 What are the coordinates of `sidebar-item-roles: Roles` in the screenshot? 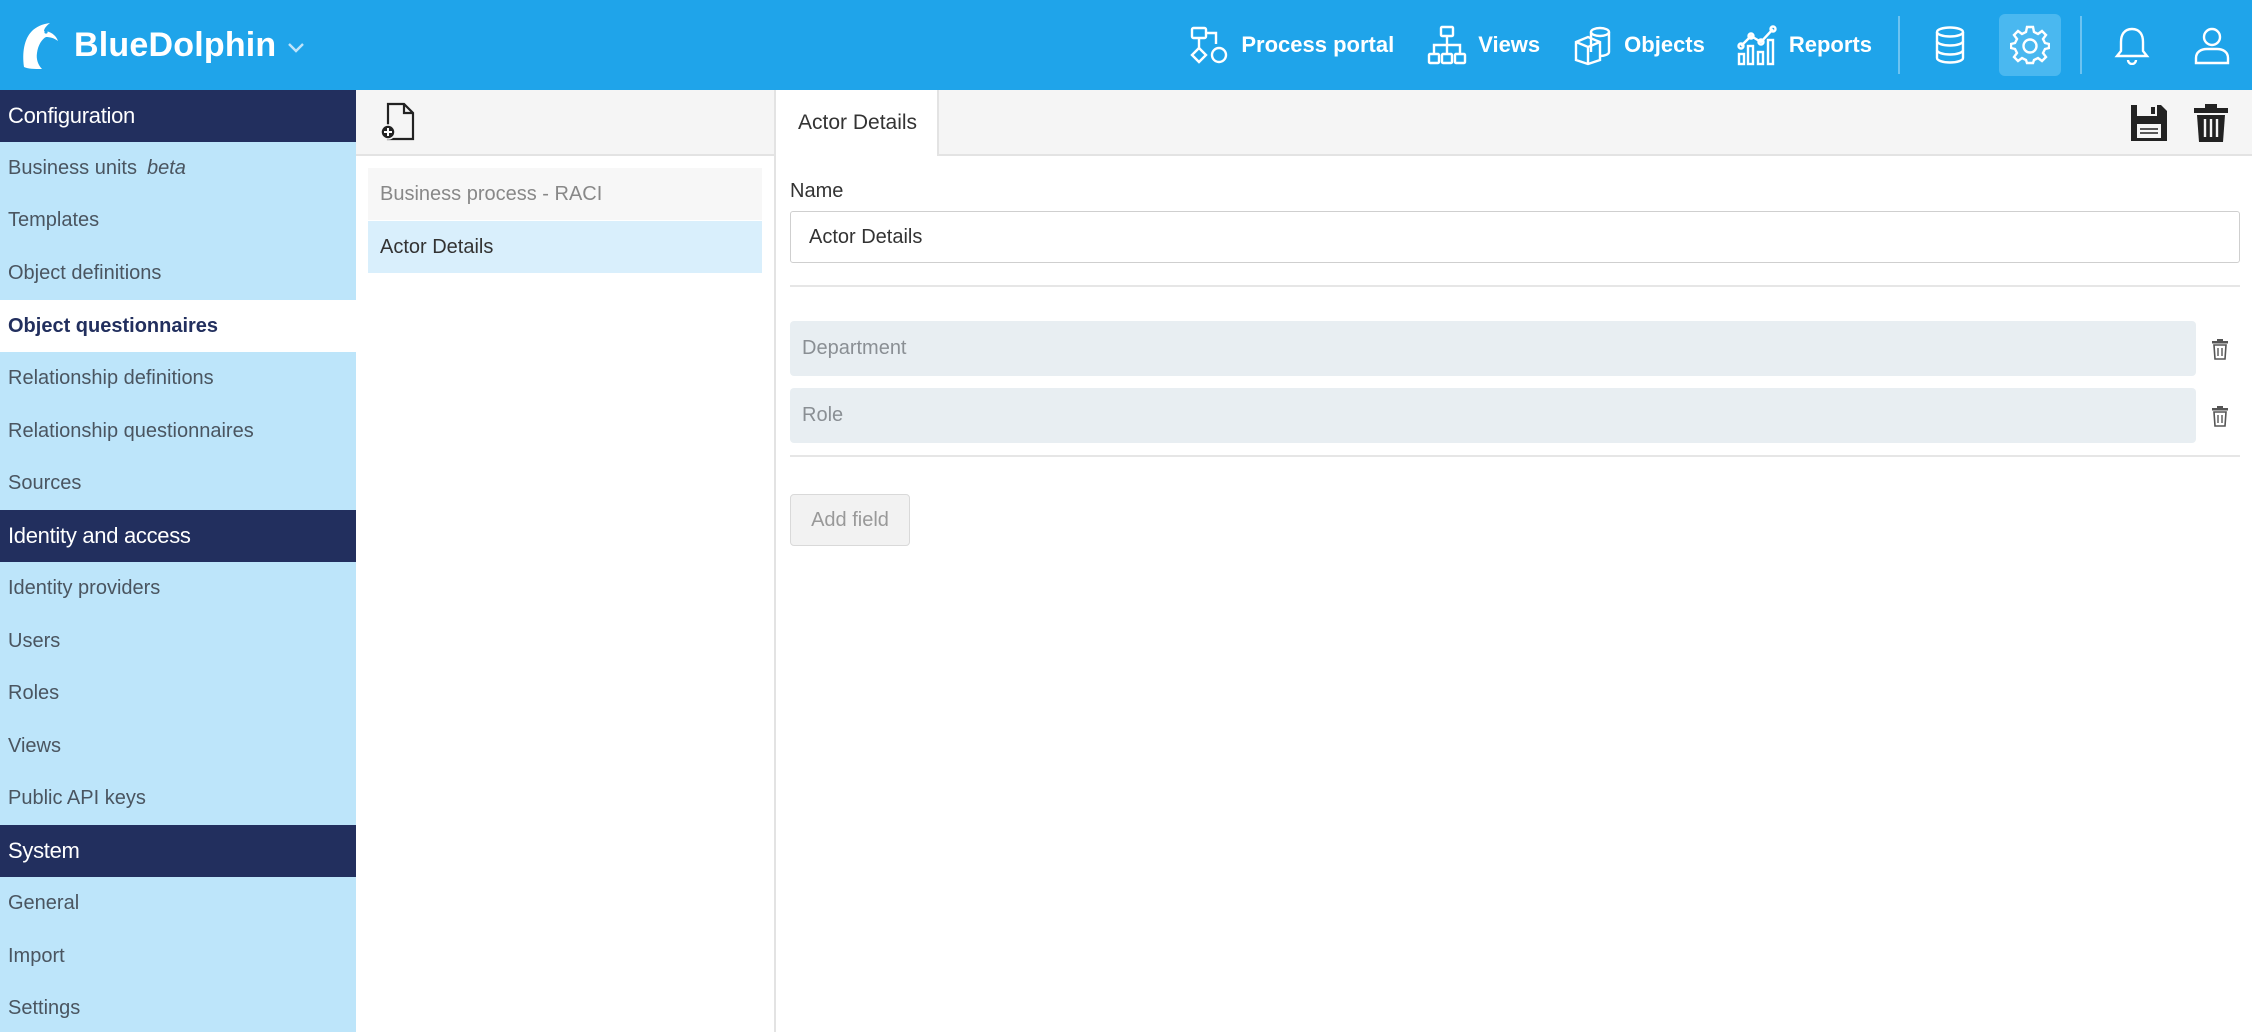 It's located at (178, 693).